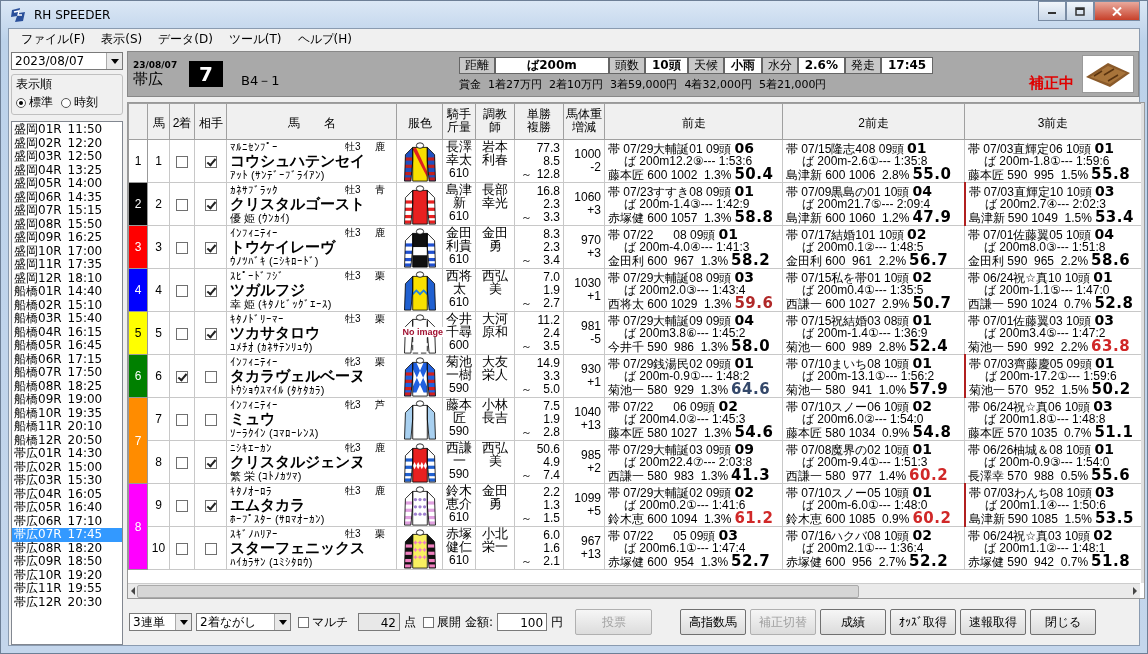 The width and height of the screenshot is (1148, 654). Describe the element at coordinates (67, 467) in the screenshot. I see `race-list-item: 帯広02R 15:00` at that location.